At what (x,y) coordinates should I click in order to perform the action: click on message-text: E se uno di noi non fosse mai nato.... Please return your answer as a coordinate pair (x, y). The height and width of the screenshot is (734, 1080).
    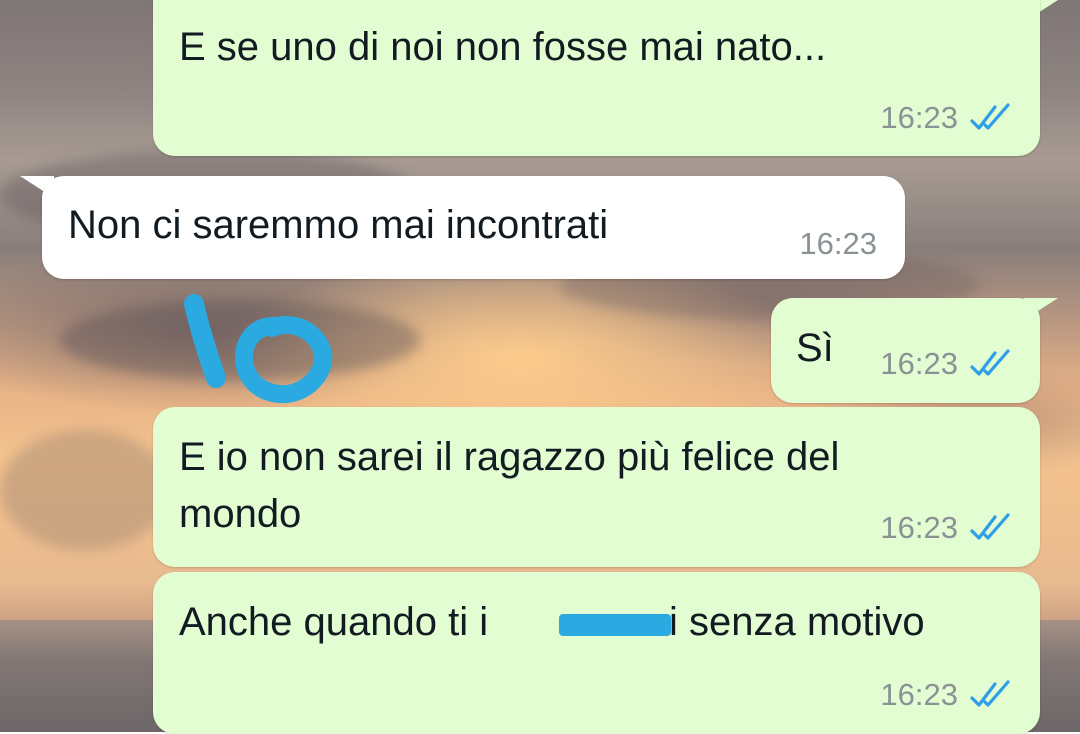
    Looking at the image, I should click on (503, 47).